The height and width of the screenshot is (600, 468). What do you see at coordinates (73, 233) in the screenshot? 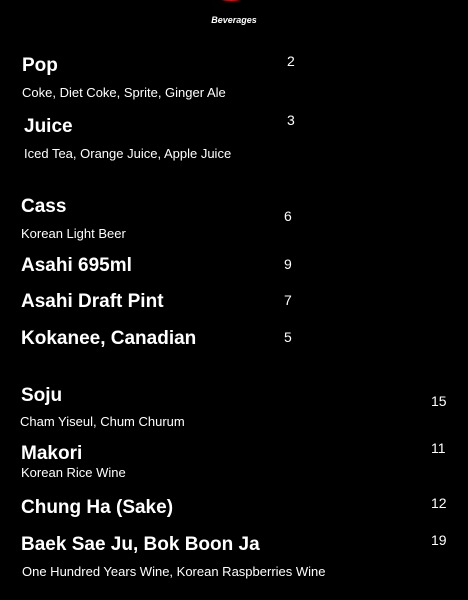
I see `menu-item-description: Korean Light Beer` at bounding box center [73, 233].